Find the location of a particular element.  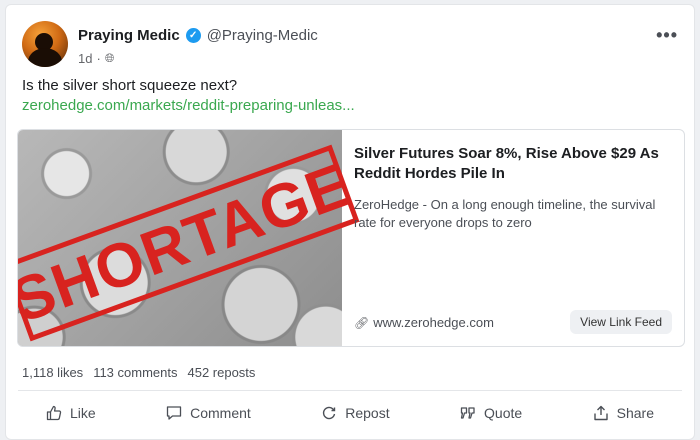

comments-count: 113 comments is located at coordinates (135, 372).